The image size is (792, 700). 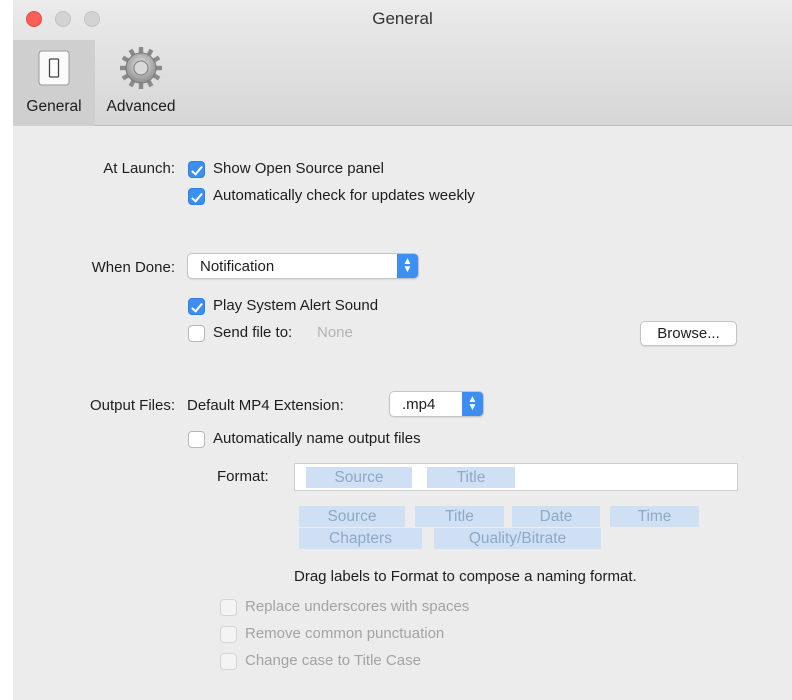 What do you see at coordinates (265, 405) in the screenshot?
I see `mp4-extension-label: Default MP4 Extension:` at bounding box center [265, 405].